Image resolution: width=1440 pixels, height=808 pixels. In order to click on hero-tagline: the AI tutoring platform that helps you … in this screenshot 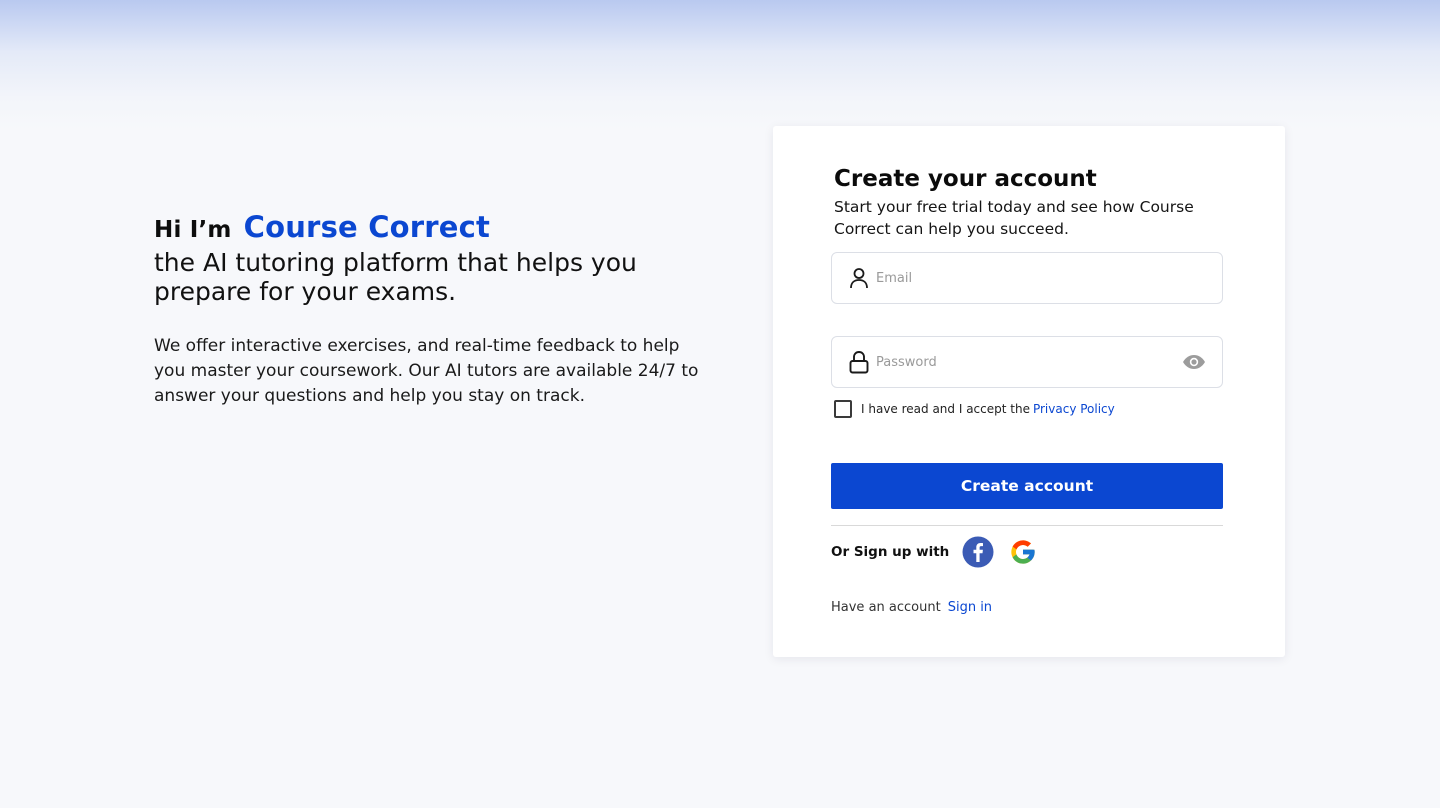, I will do `click(395, 277)`.